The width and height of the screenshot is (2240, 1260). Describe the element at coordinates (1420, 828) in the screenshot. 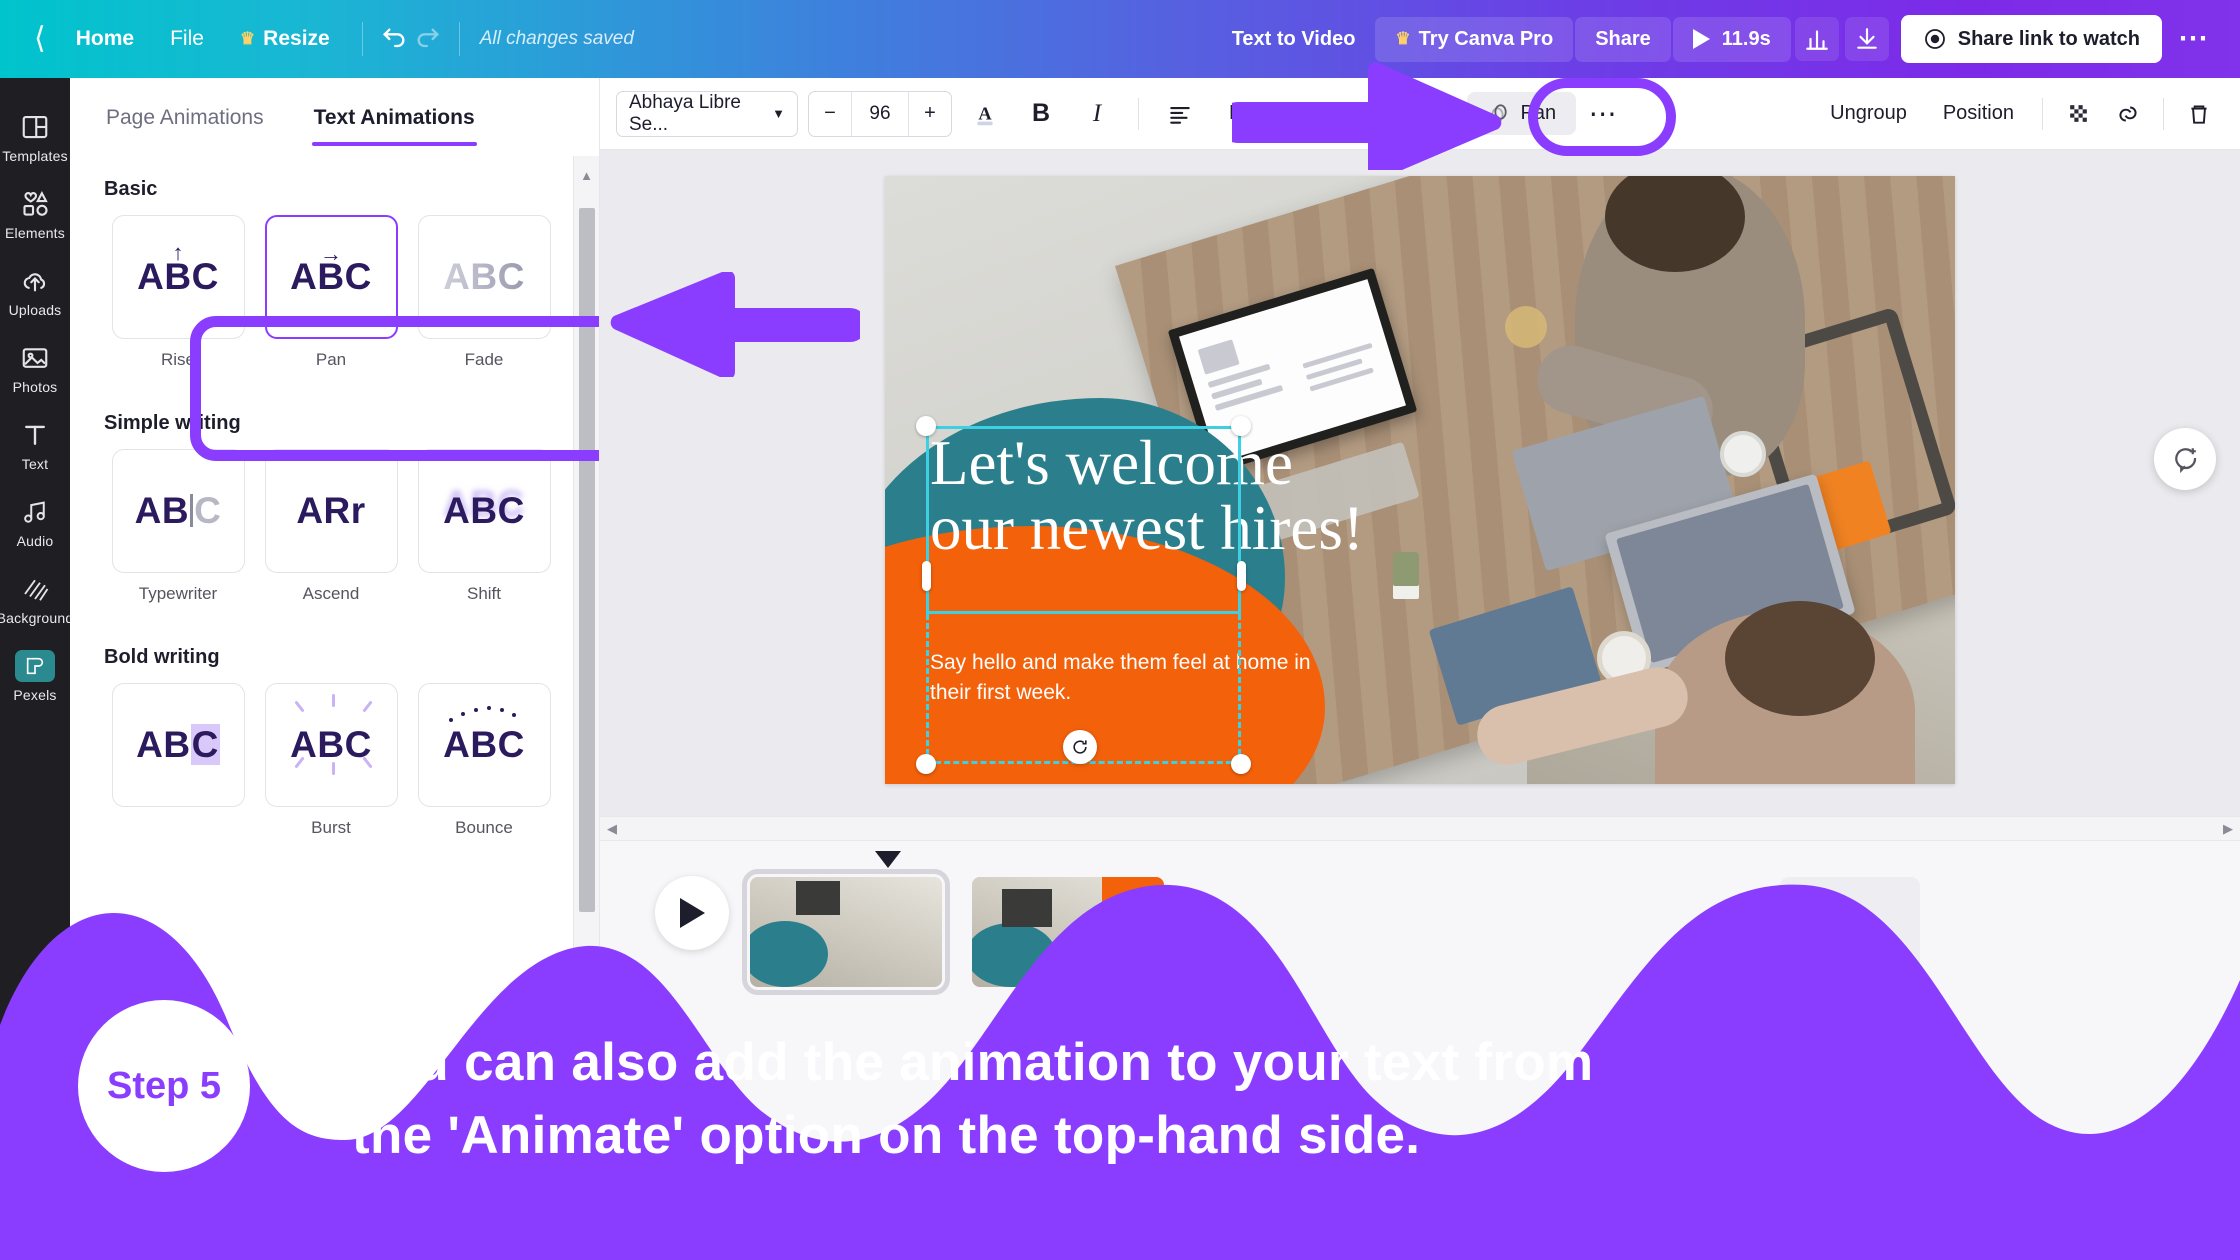

I see `canvas-horizontal-scrollbar: ◀ ▶` at that location.